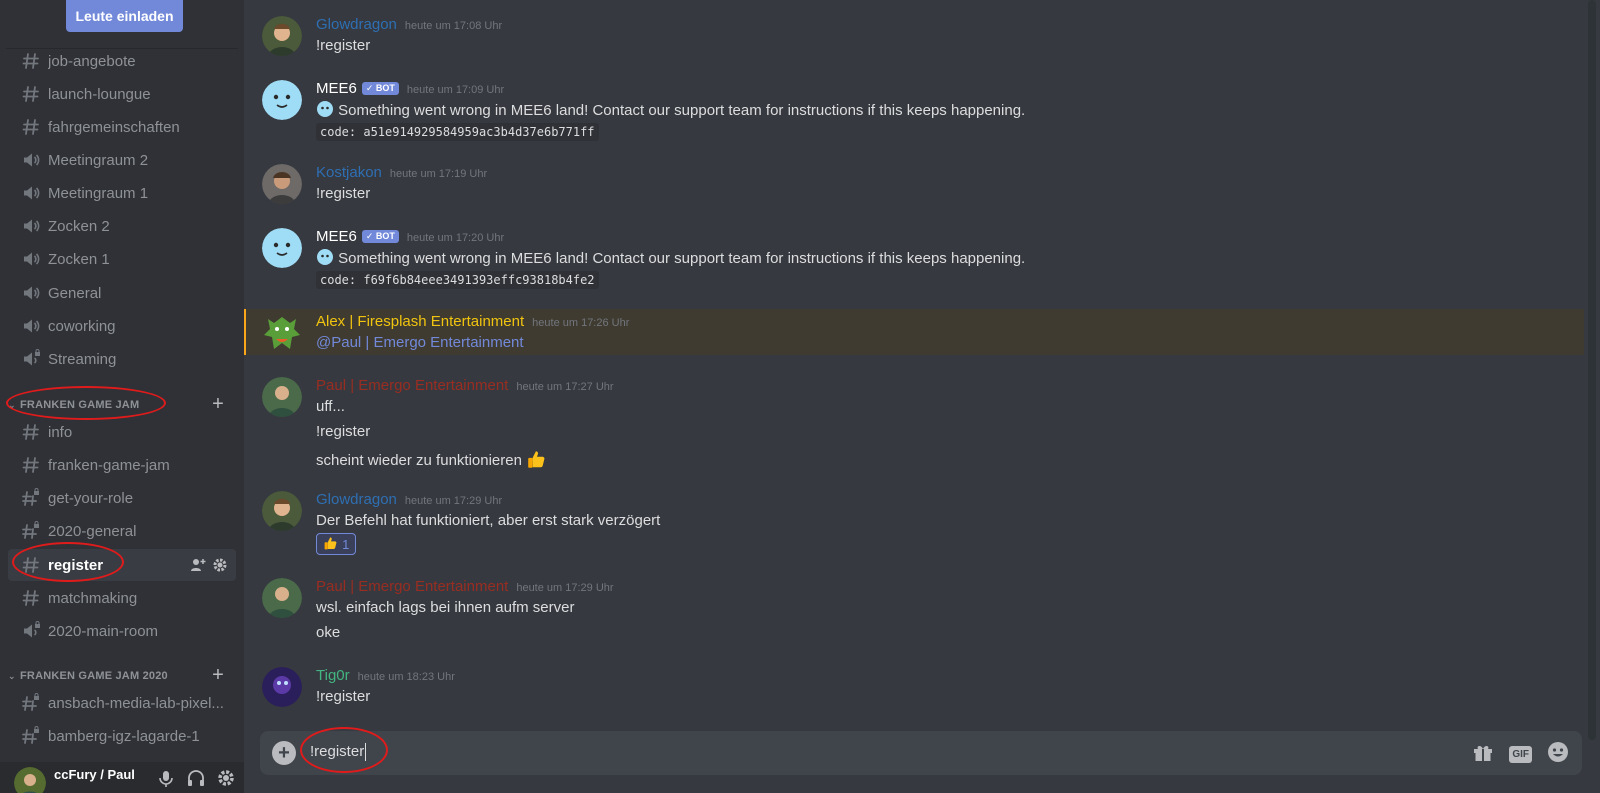 The image size is (1600, 793). What do you see at coordinates (122, 326) in the screenshot?
I see `voice-channel-coworking: coworking` at bounding box center [122, 326].